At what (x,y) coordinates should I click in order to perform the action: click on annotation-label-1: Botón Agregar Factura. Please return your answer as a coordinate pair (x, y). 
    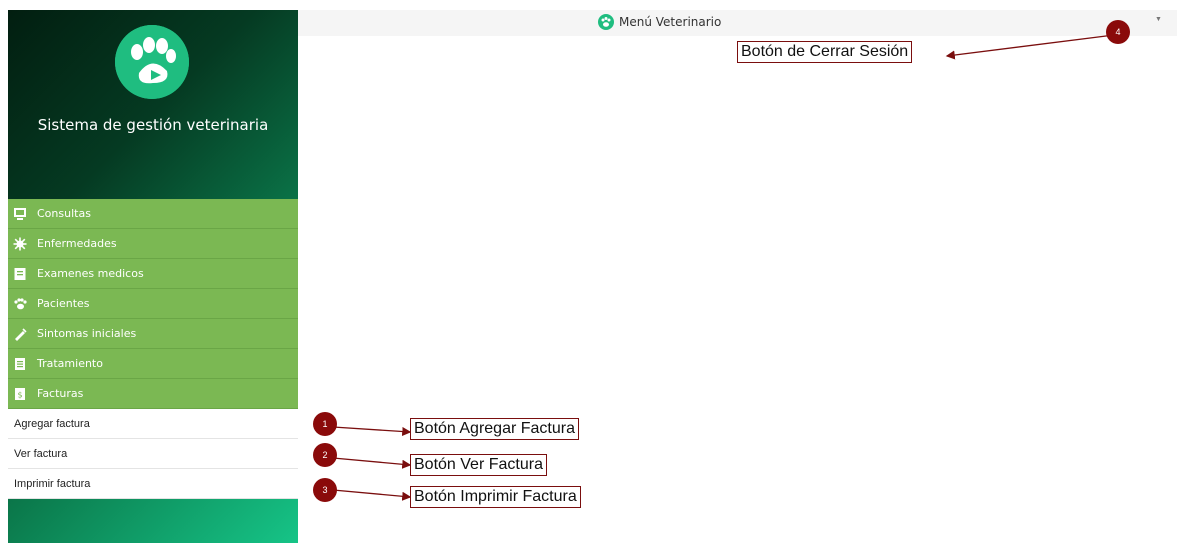
    Looking at the image, I should click on (494, 429).